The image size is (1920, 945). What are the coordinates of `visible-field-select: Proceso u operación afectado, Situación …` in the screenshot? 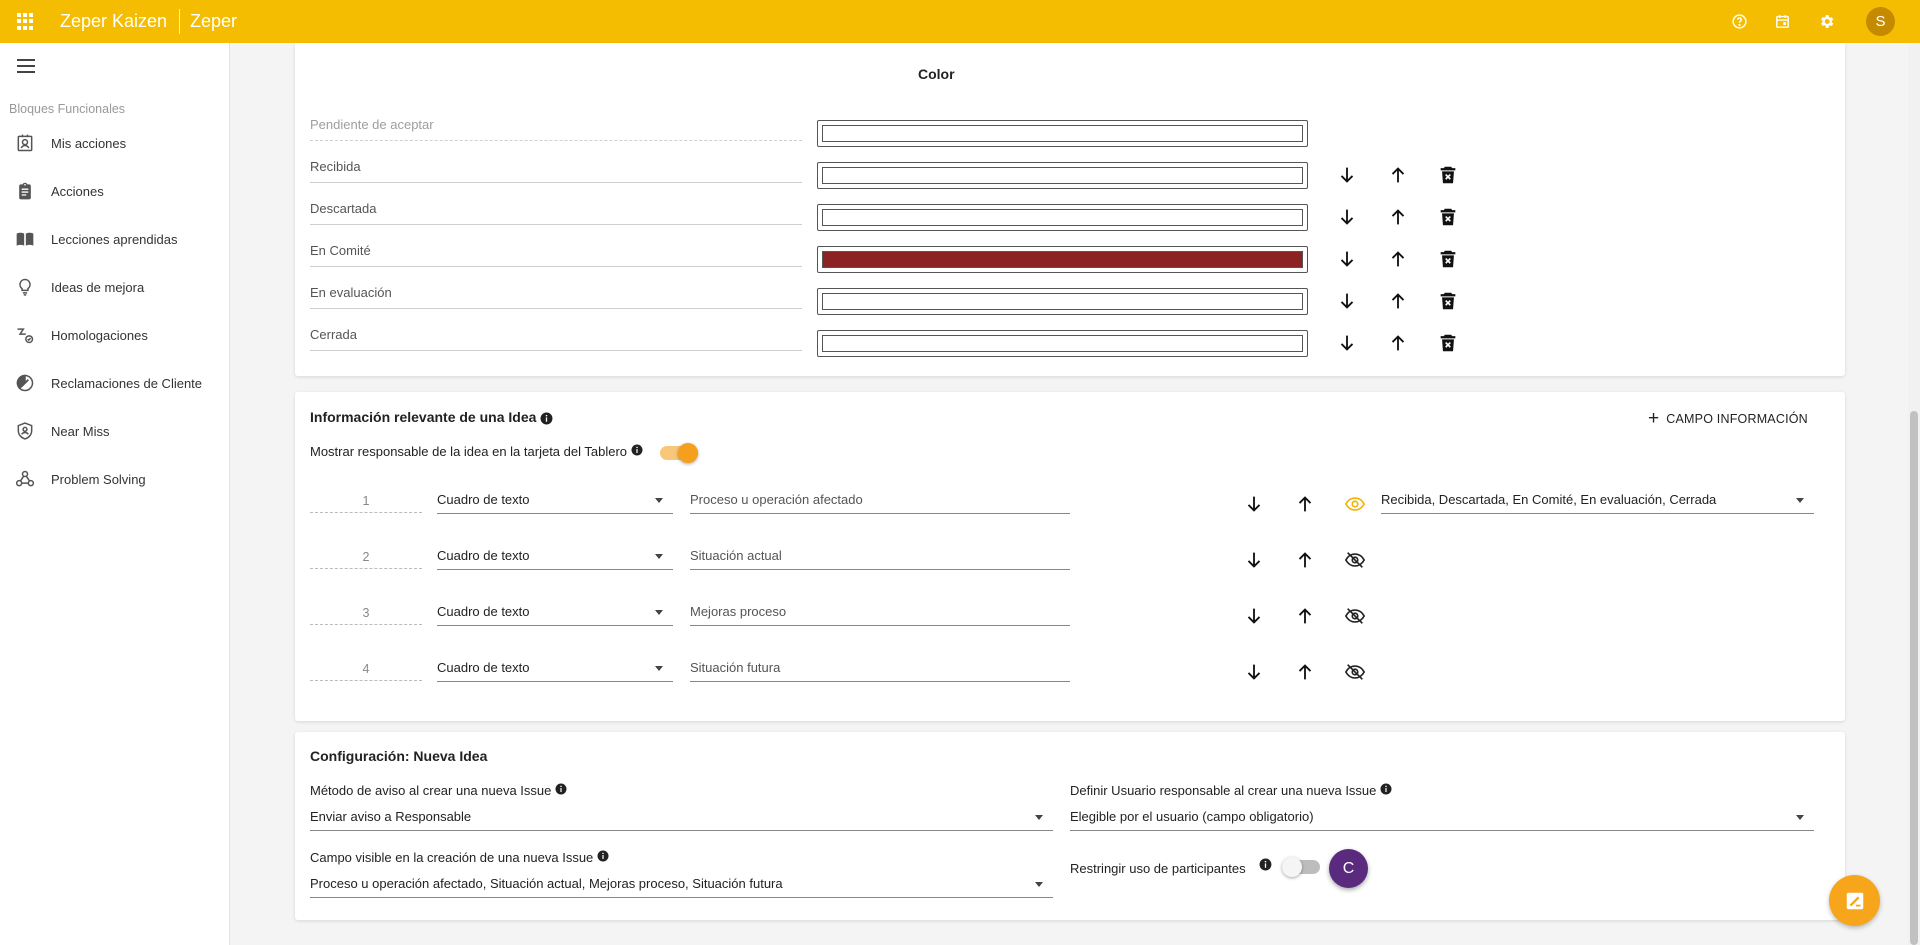 It's located at (681, 887).